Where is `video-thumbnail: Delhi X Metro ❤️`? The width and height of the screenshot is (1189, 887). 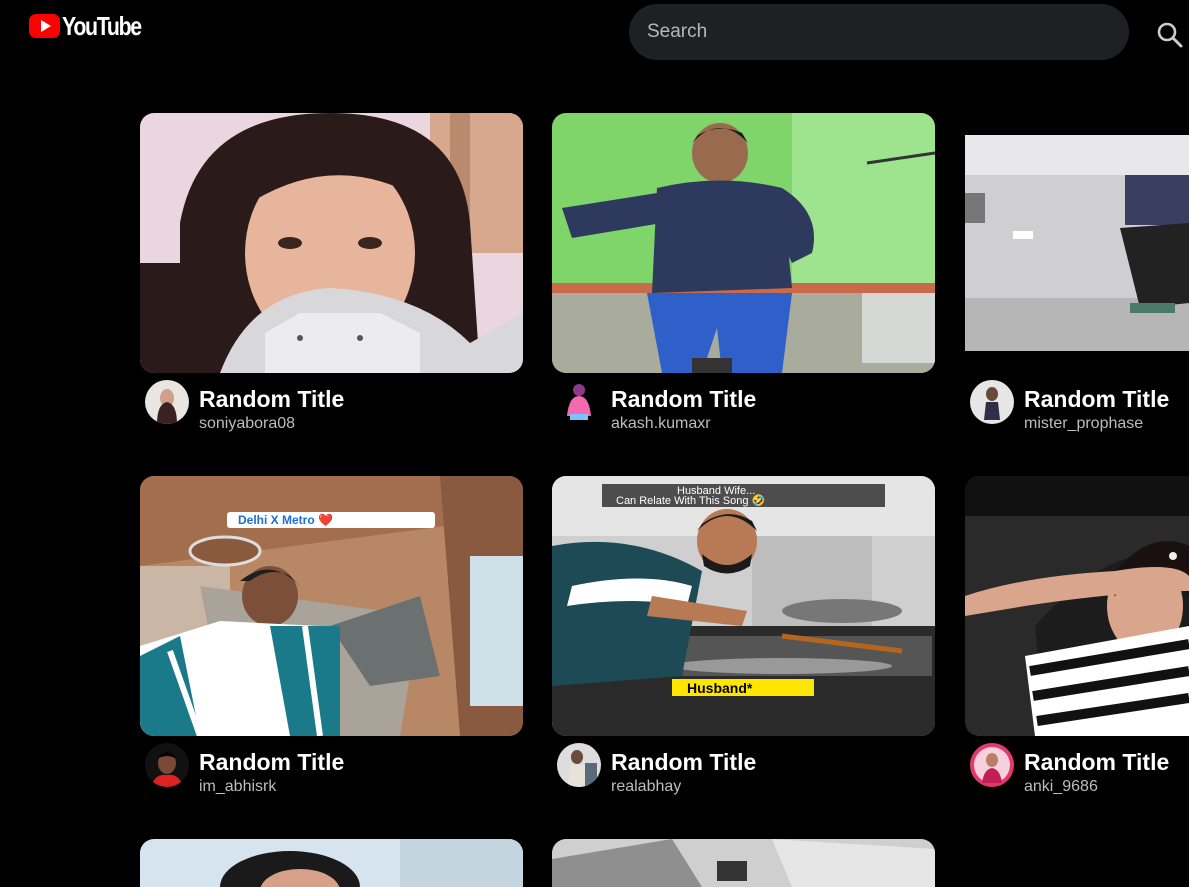 video-thumbnail: Delhi X Metro ❤️ is located at coordinates (331, 606).